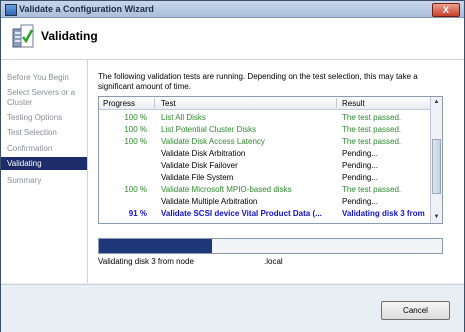 Image resolution: width=465 pixels, height=332 pixels. Describe the element at coordinates (270, 246) in the screenshot. I see `overall-progress-bar` at that location.